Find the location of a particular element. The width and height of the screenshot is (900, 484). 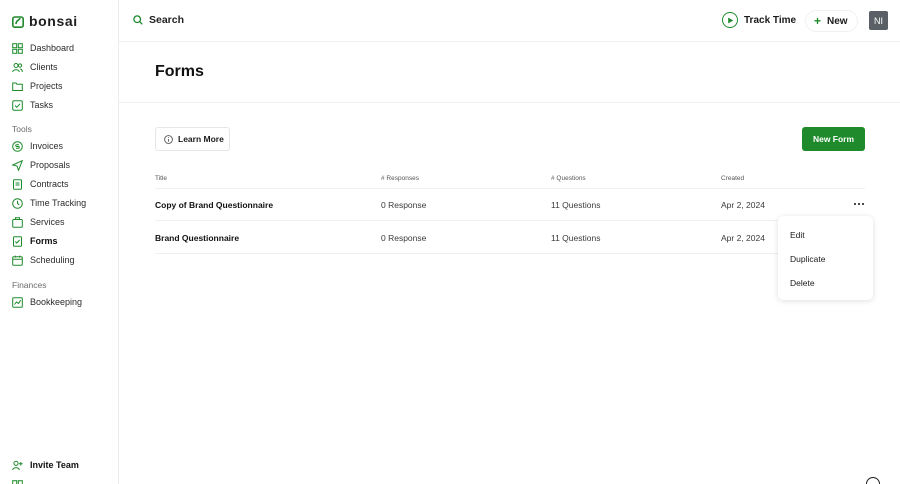

page-title: Forms is located at coordinates (179, 71).